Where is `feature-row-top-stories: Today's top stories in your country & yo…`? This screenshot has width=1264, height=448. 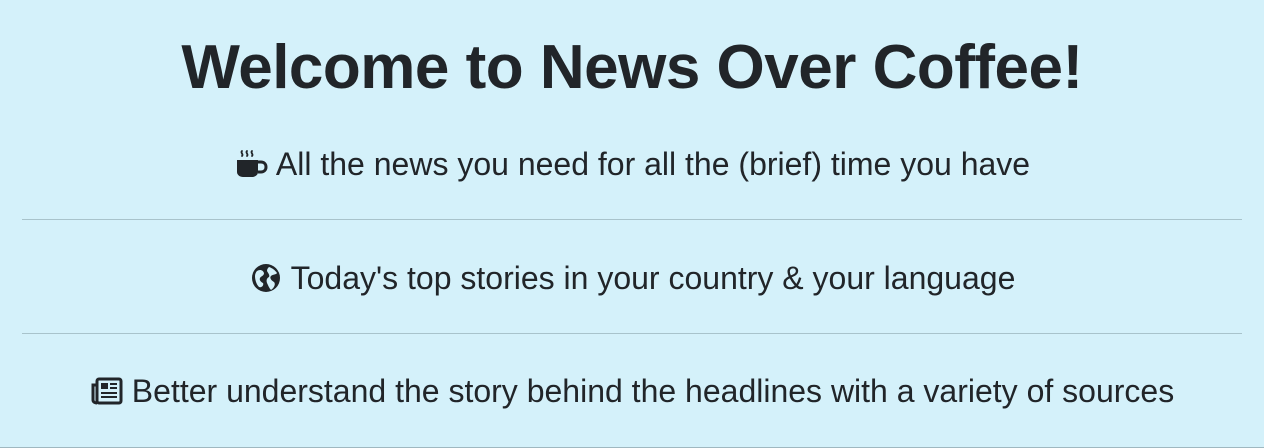 feature-row-top-stories: Today's top stories in your country & yo… is located at coordinates (632, 278).